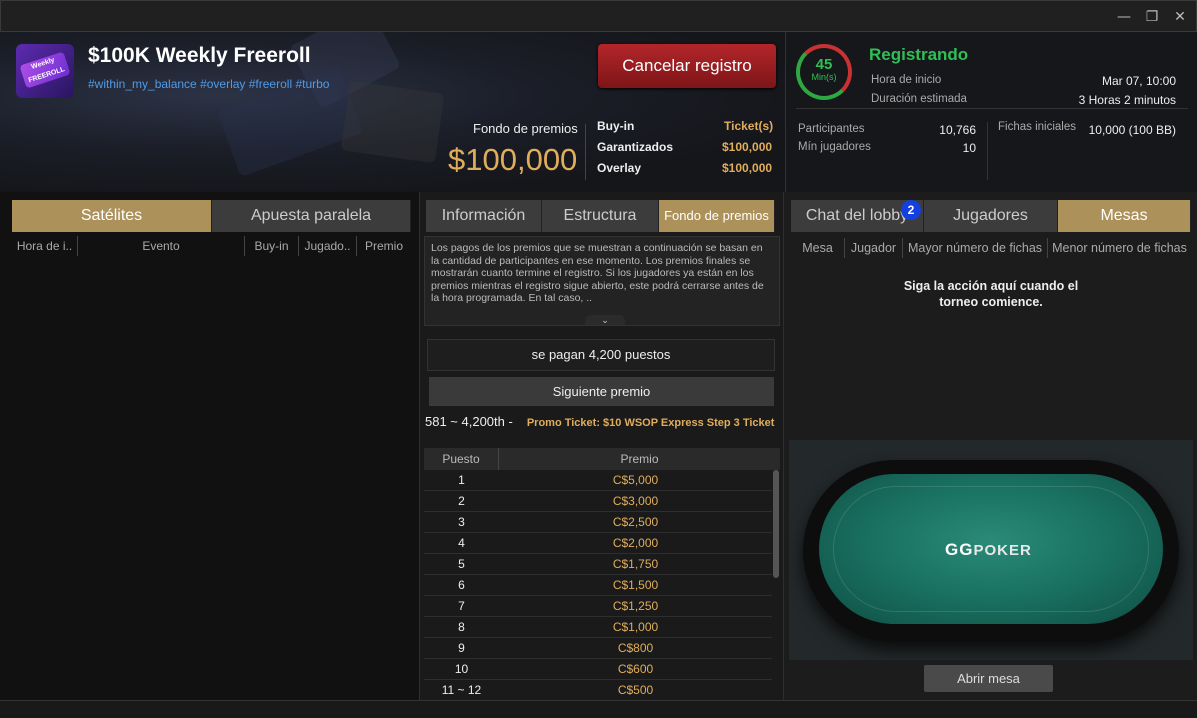 The width and height of the screenshot is (1197, 718). I want to click on buyin-value: Ticket(s), so click(749, 126).